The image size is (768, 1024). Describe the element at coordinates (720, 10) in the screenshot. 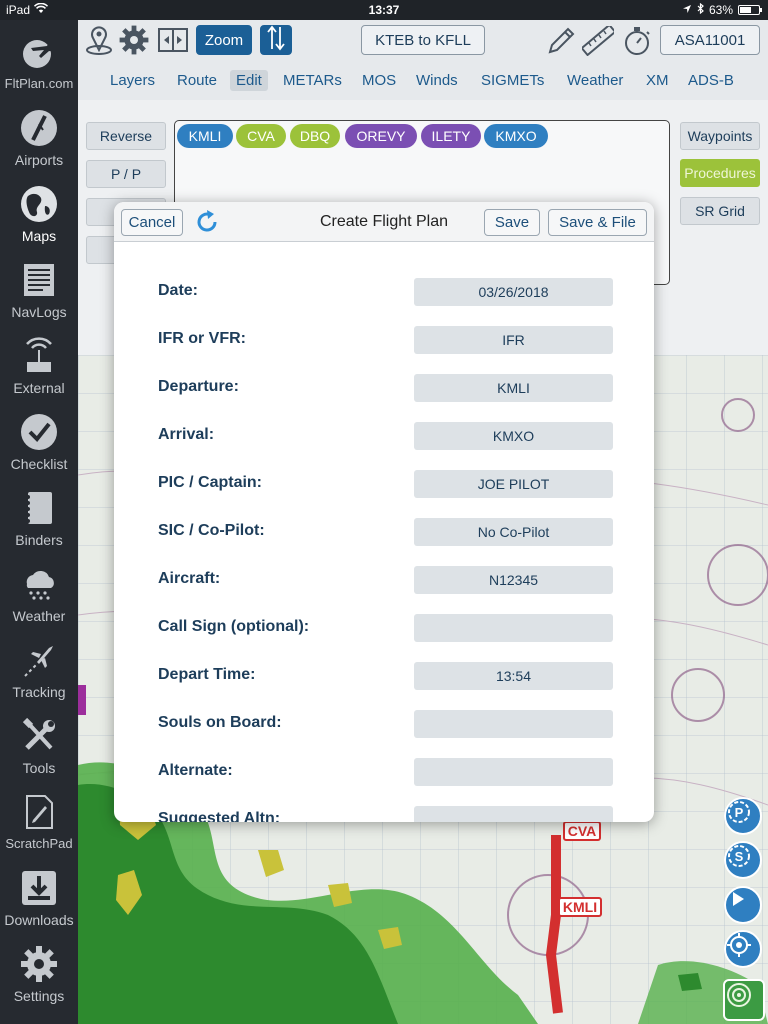

I see `battery-percent: 63%` at that location.